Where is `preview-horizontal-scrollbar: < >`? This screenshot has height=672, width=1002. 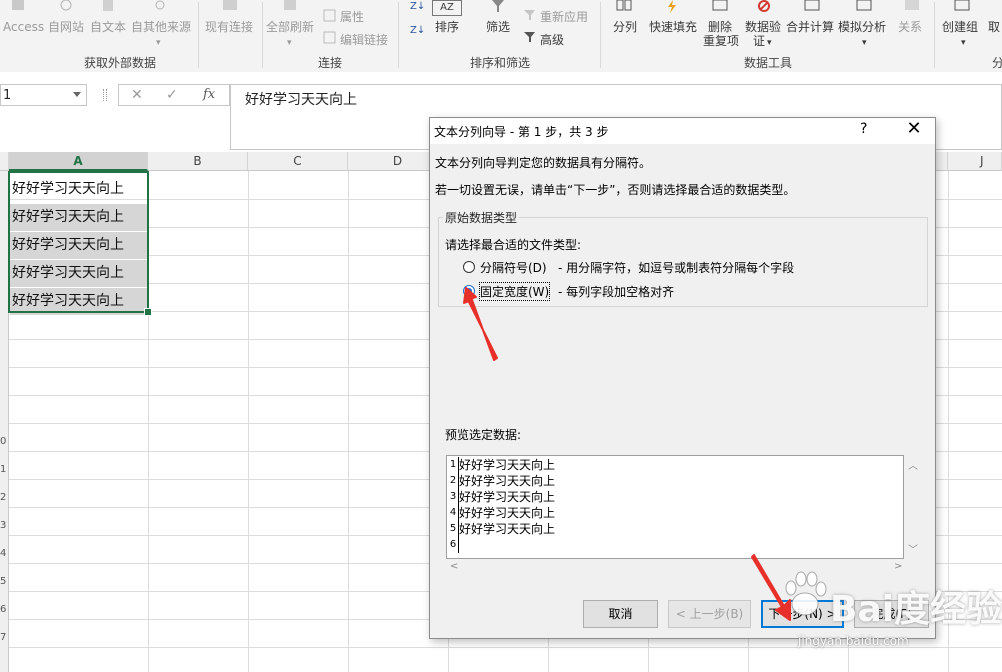 preview-horizontal-scrollbar: < > is located at coordinates (675, 567).